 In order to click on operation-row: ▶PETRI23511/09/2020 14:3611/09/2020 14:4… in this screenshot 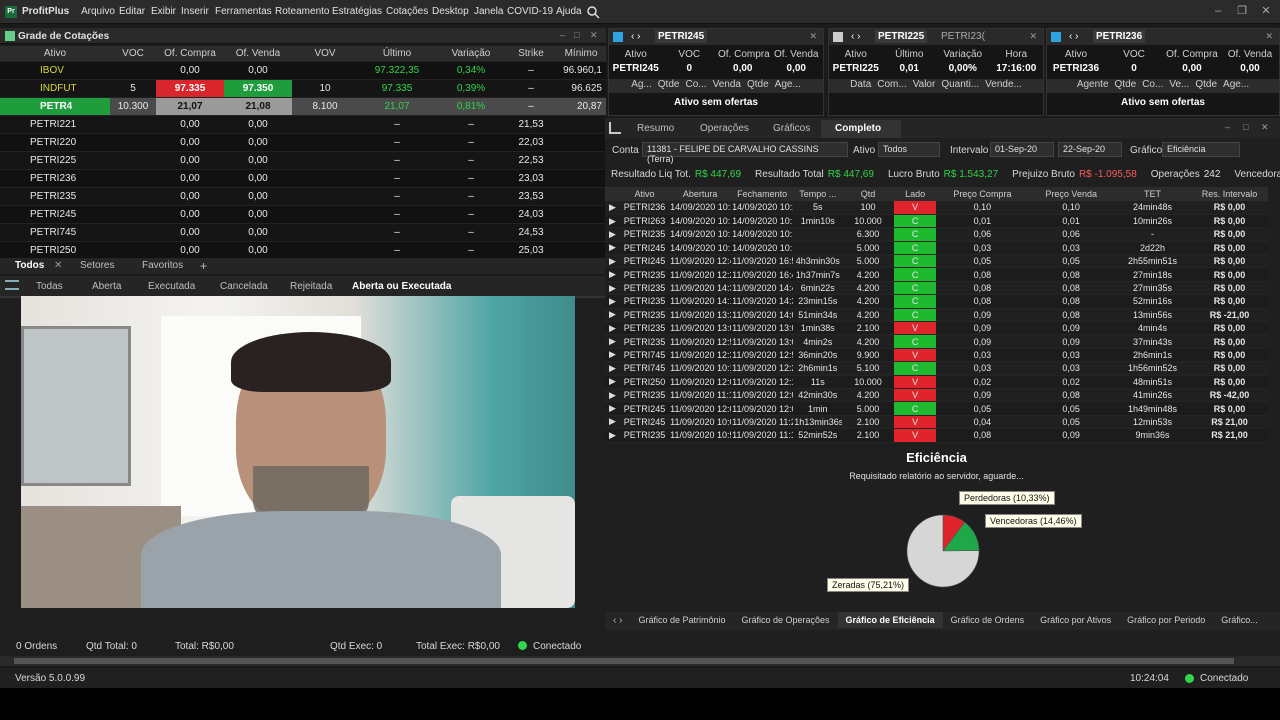, I will do `click(936, 288)`.